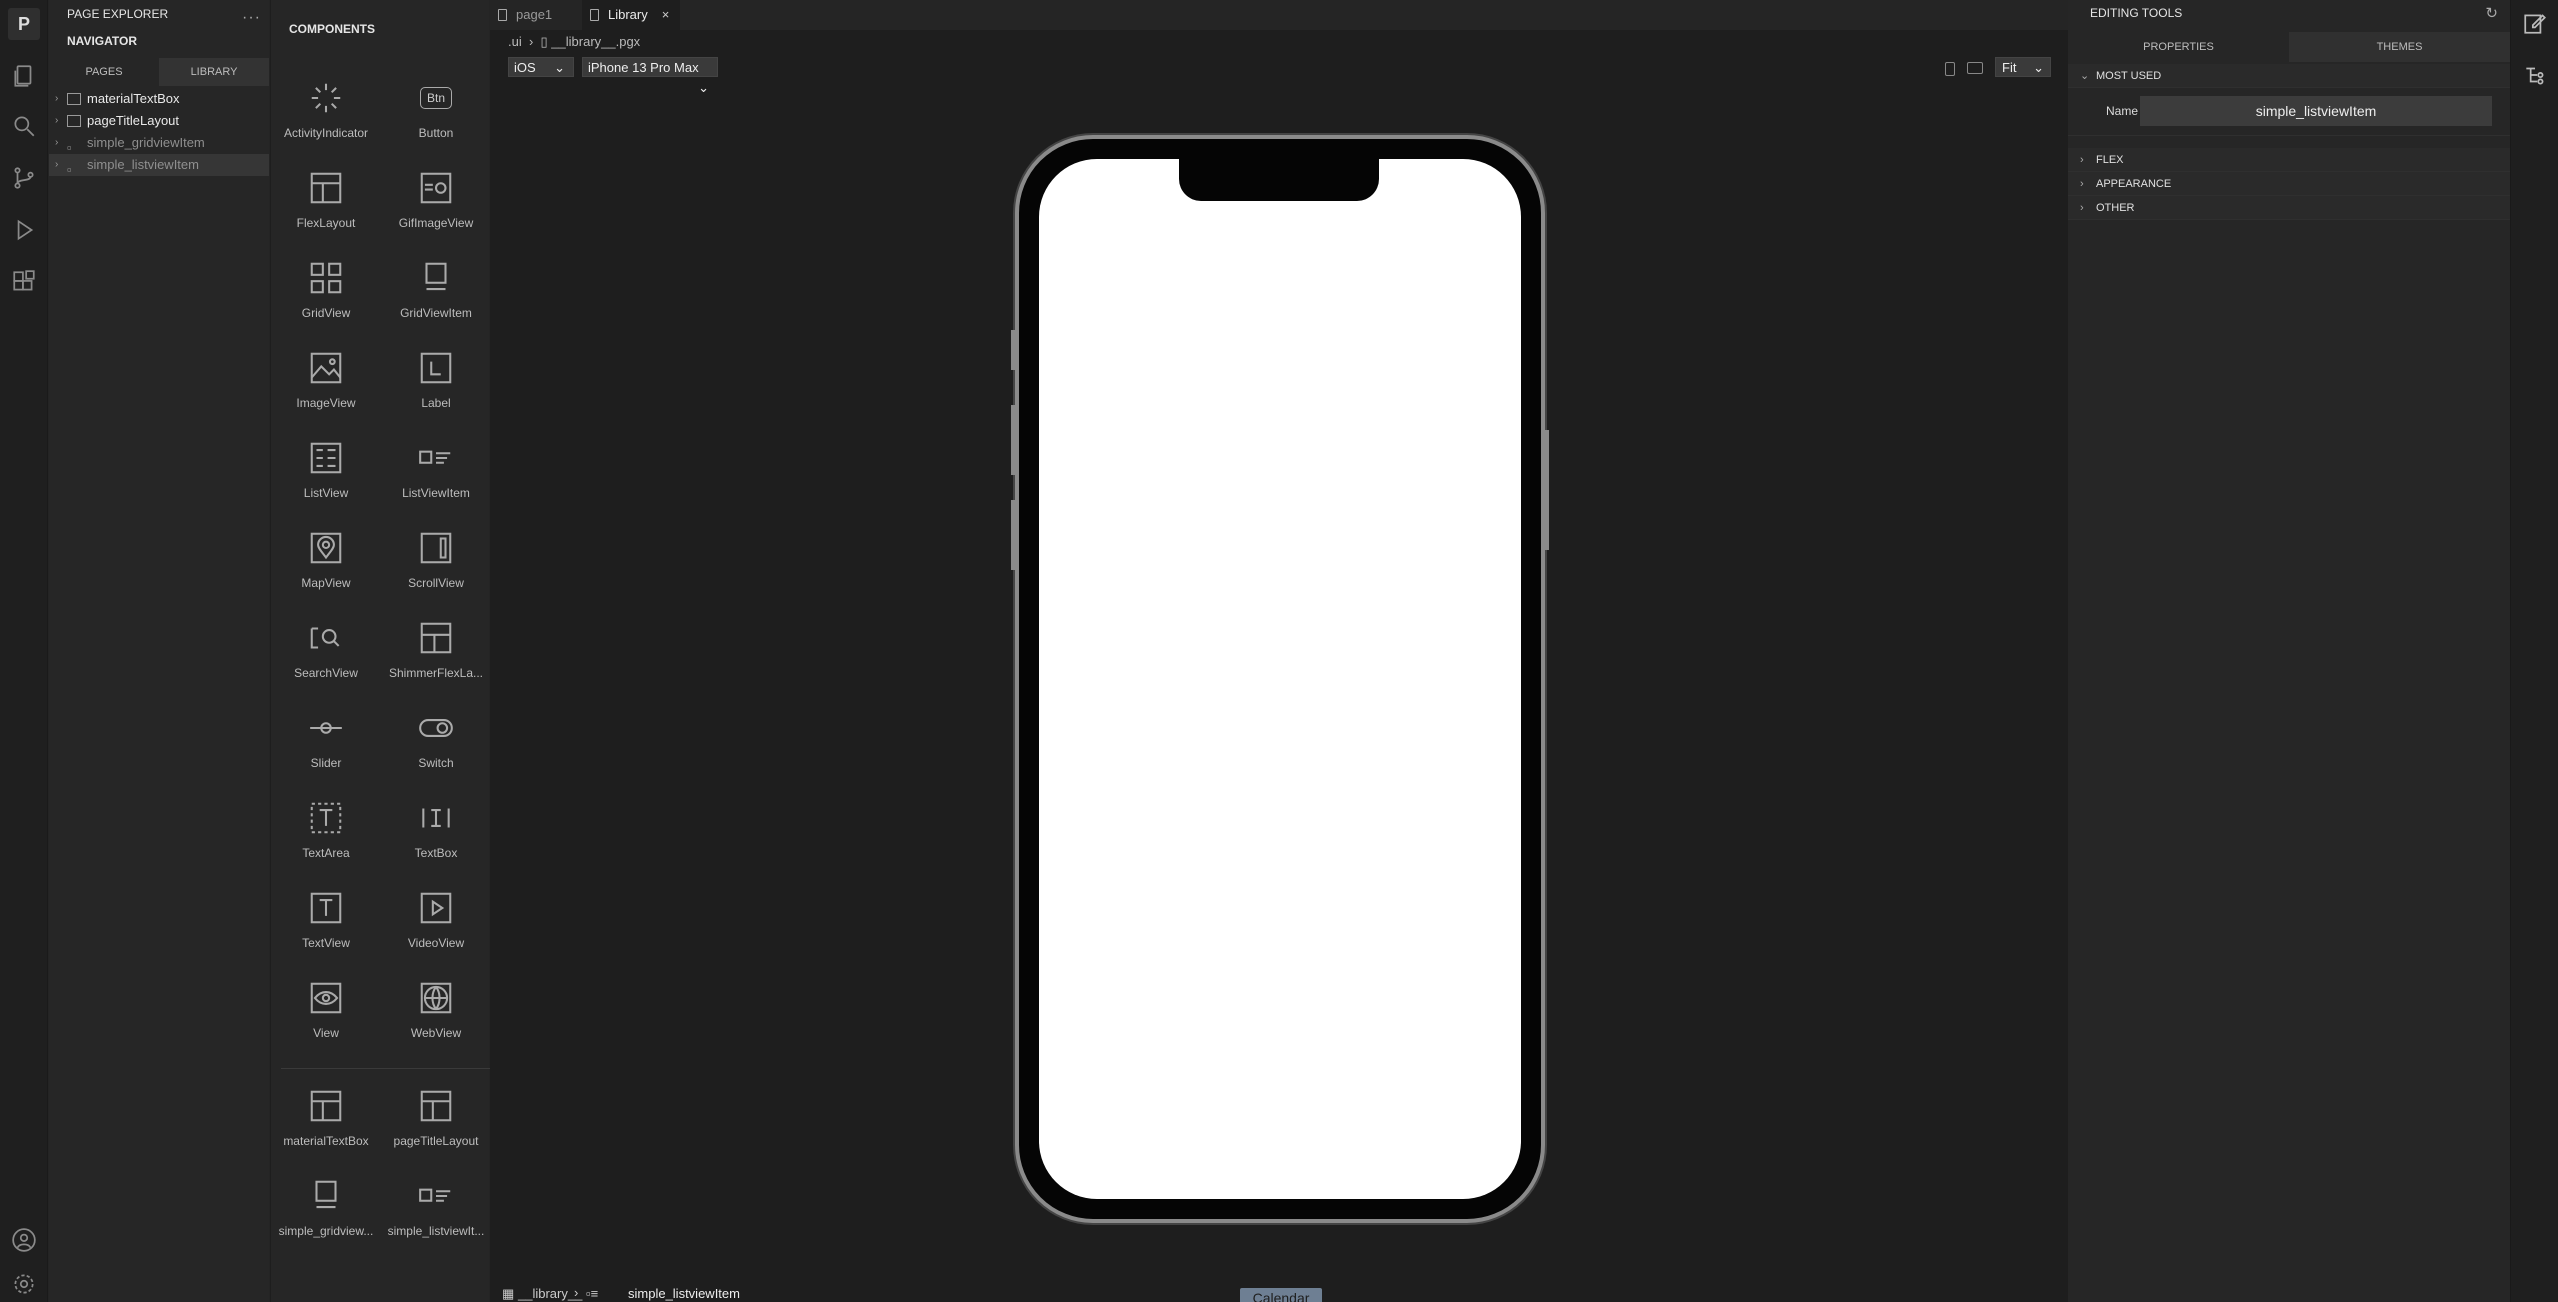 This screenshot has width=2558, height=1302. What do you see at coordinates (159, 165) in the screenshot?
I see `tree-item-simple-listviewitem: › ▫ simple_listviewItem` at bounding box center [159, 165].